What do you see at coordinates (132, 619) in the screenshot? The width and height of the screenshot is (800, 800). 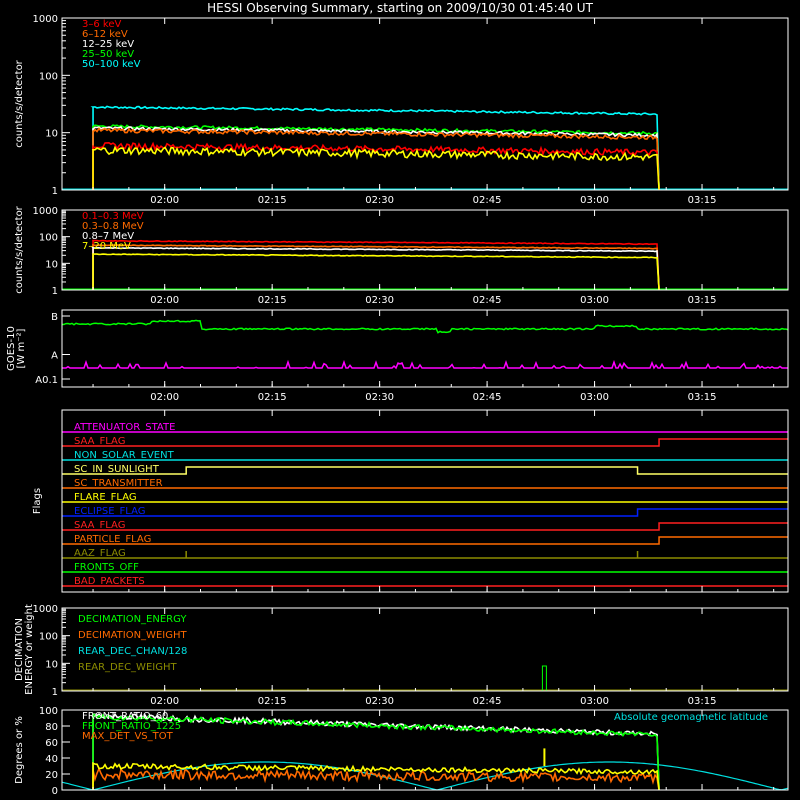 I see `legend-item: DECIMATION_ENERGY` at bounding box center [132, 619].